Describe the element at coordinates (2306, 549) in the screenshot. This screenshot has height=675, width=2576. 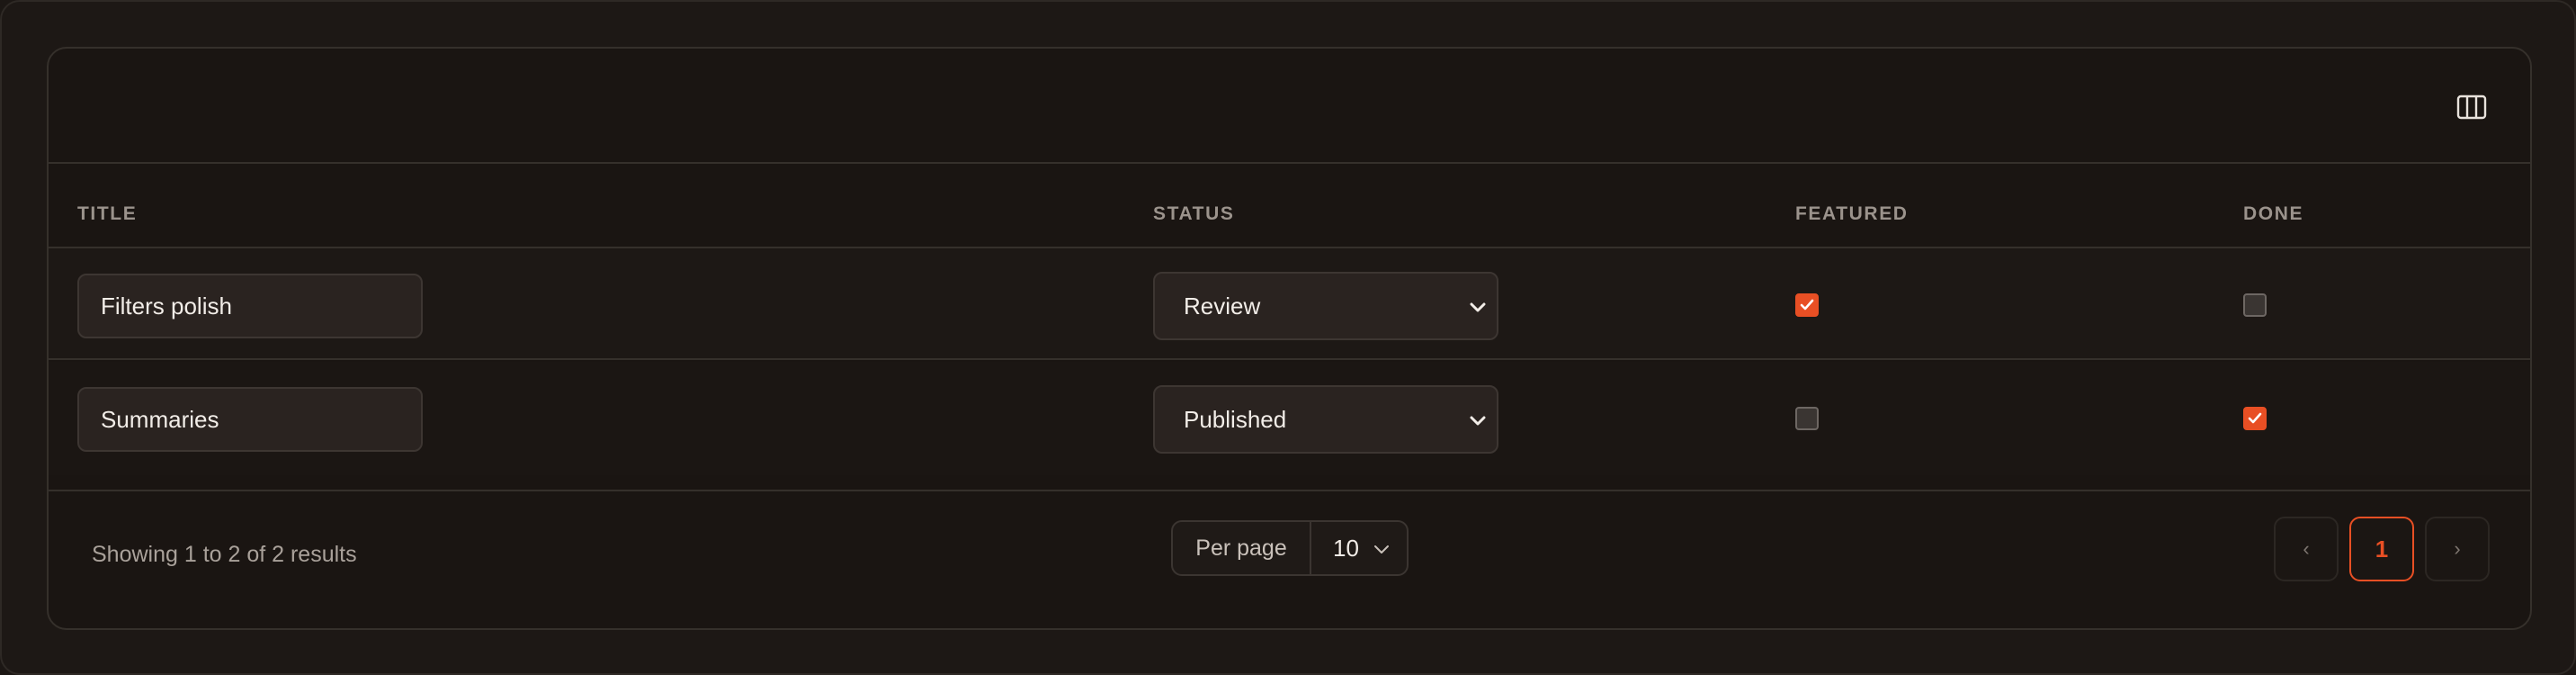
I see `previous-page-button: ‹` at that location.